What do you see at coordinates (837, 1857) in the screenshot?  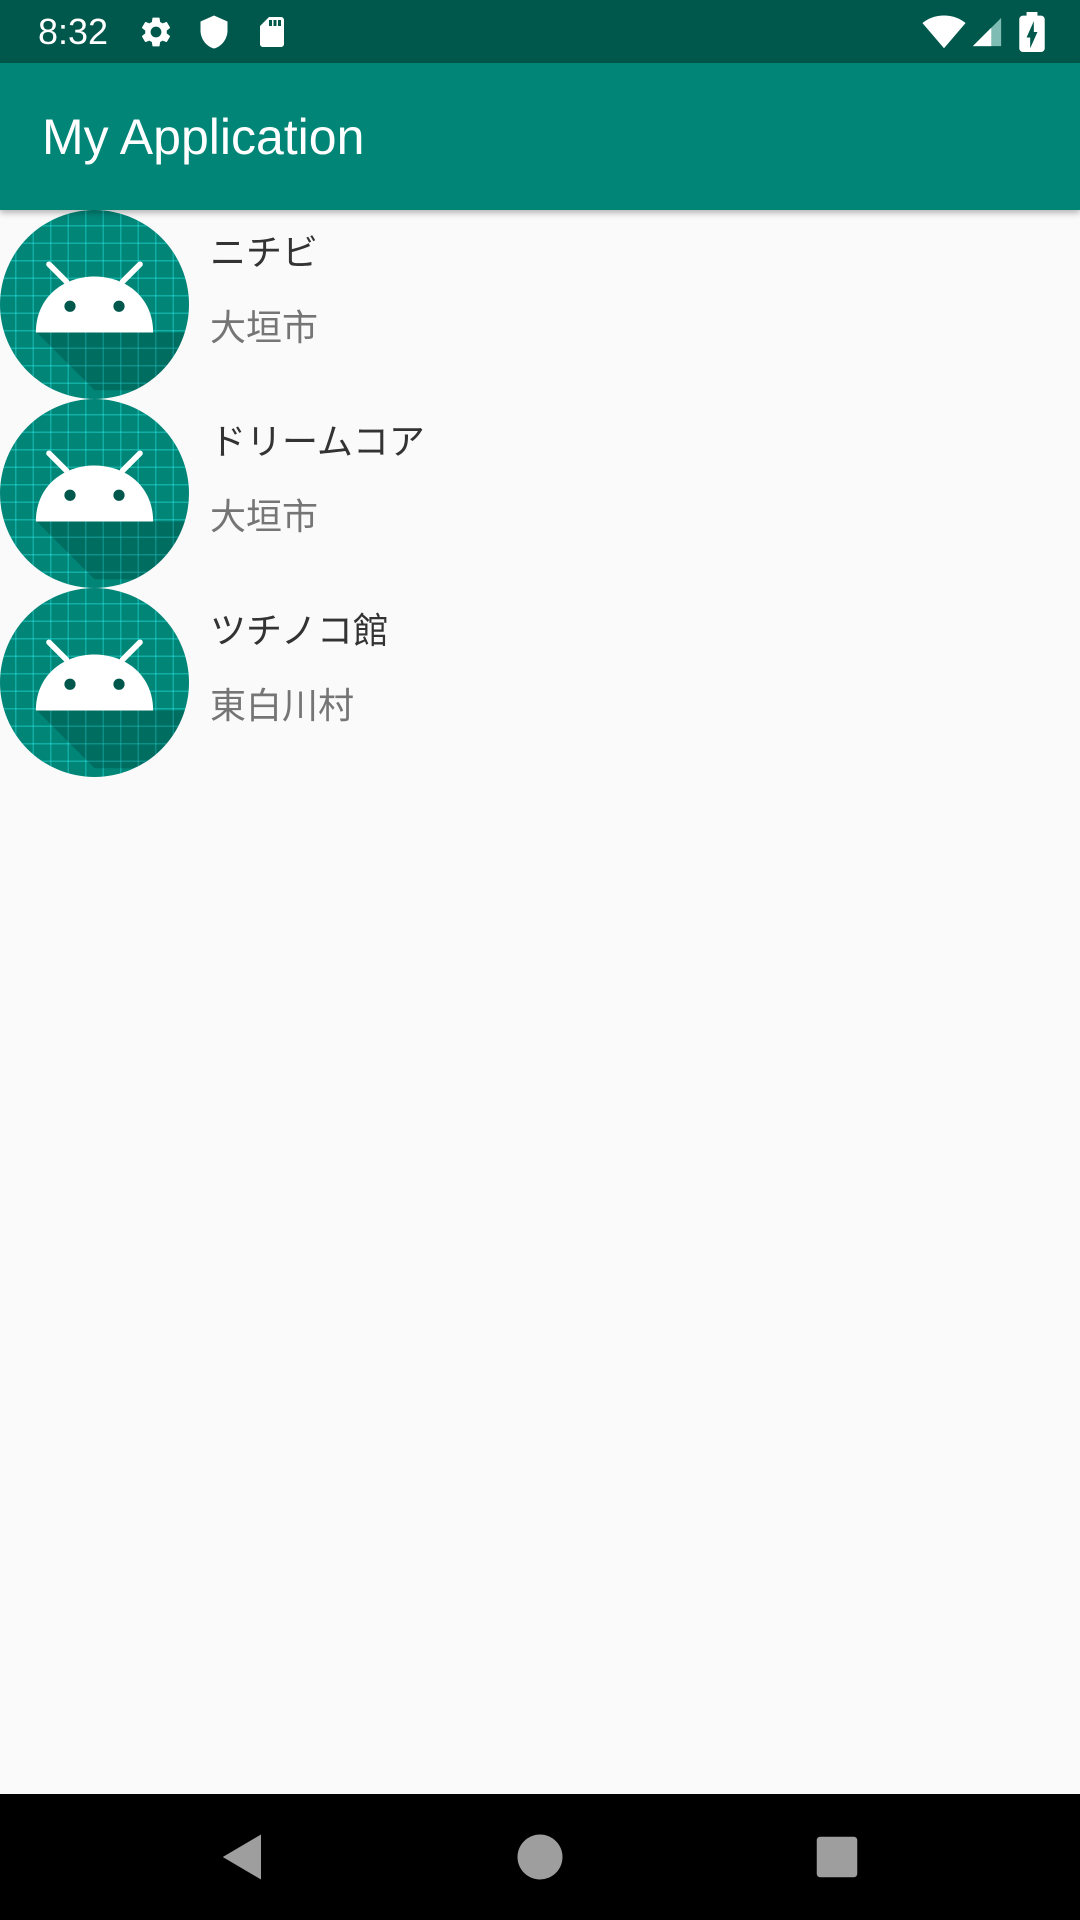 I see `recents-icon` at bounding box center [837, 1857].